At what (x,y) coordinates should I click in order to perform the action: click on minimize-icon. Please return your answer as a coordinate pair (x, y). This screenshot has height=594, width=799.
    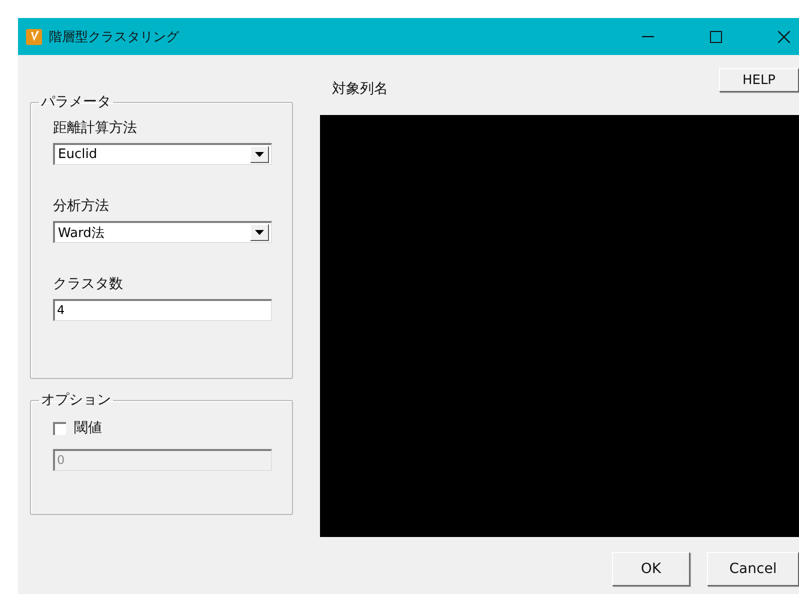
    Looking at the image, I should click on (648, 37).